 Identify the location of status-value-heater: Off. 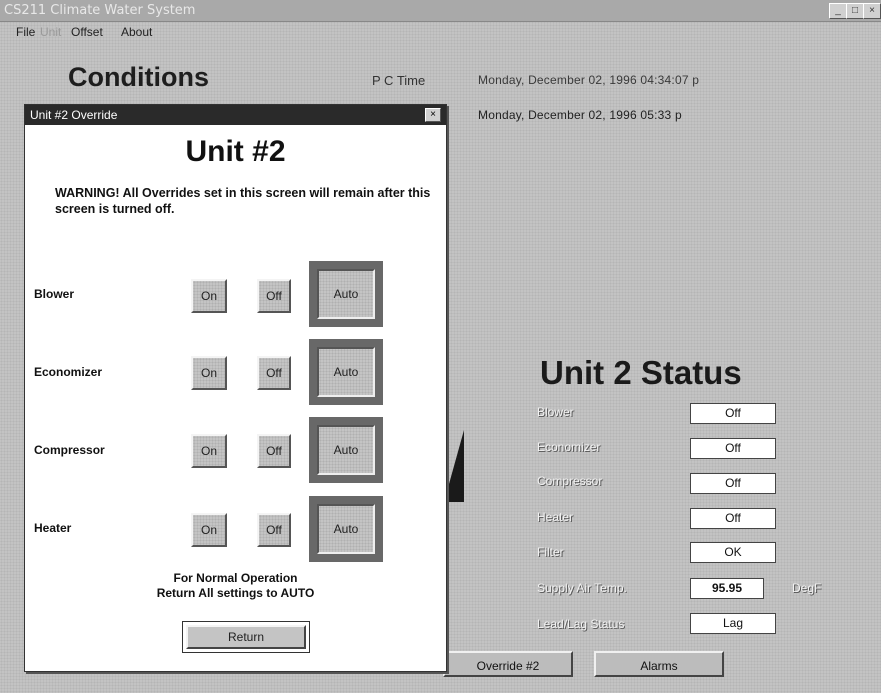
(733, 518).